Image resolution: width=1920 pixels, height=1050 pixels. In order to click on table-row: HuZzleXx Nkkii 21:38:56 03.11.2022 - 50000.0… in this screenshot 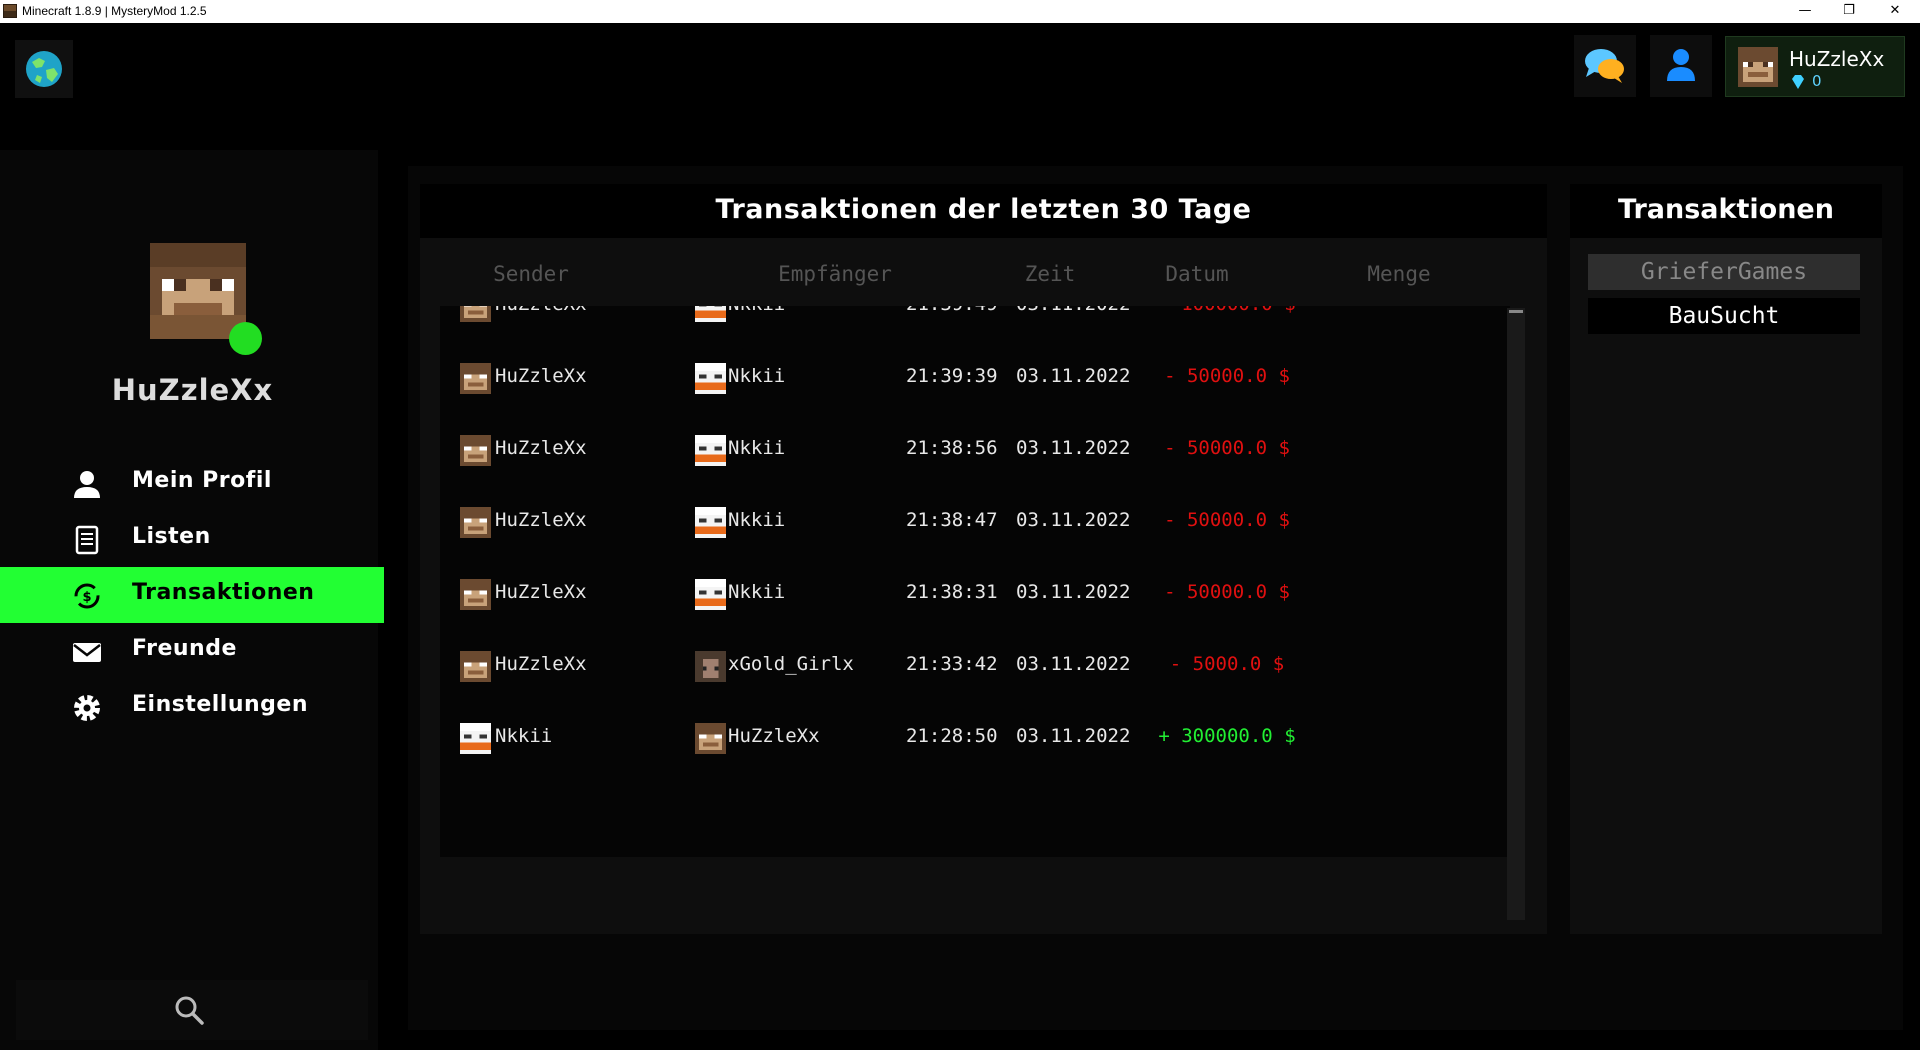, I will do `click(975, 457)`.